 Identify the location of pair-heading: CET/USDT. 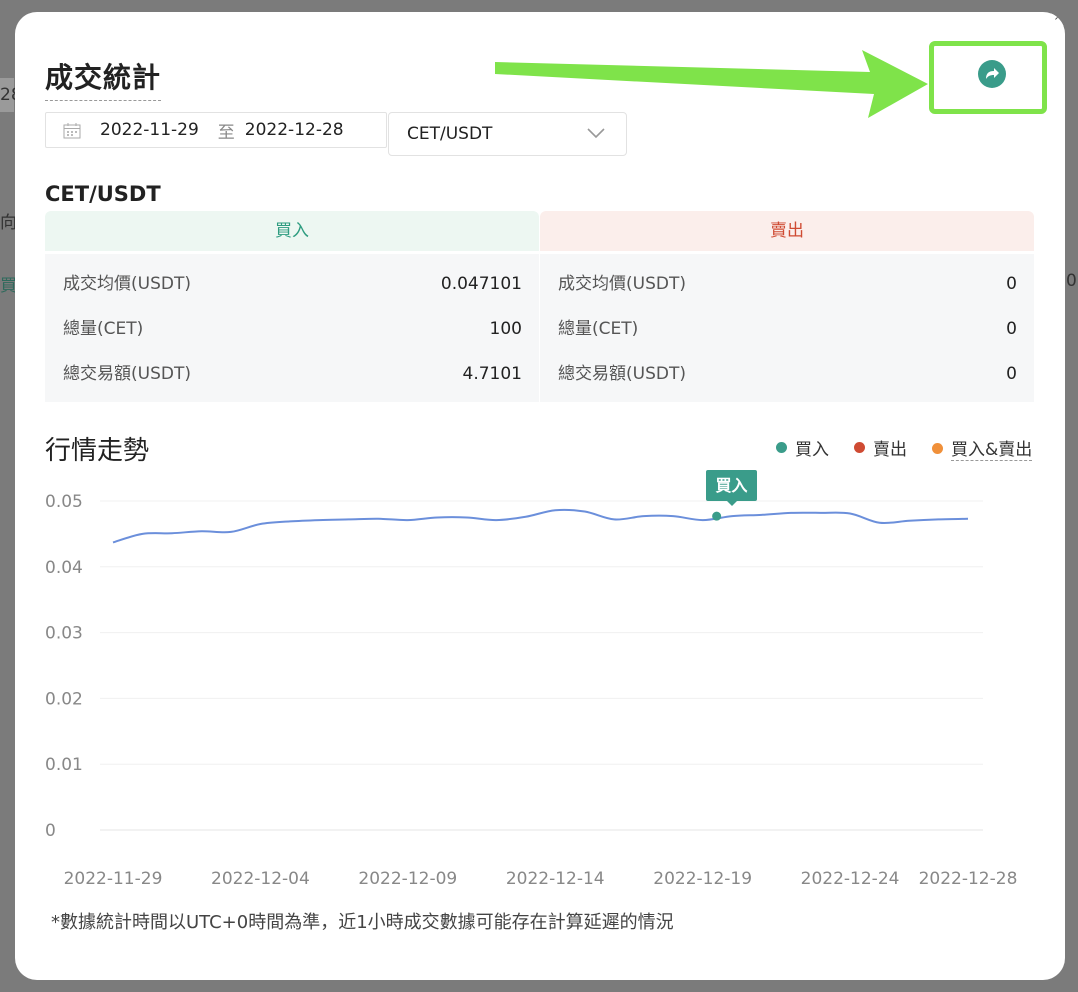
(103, 194).